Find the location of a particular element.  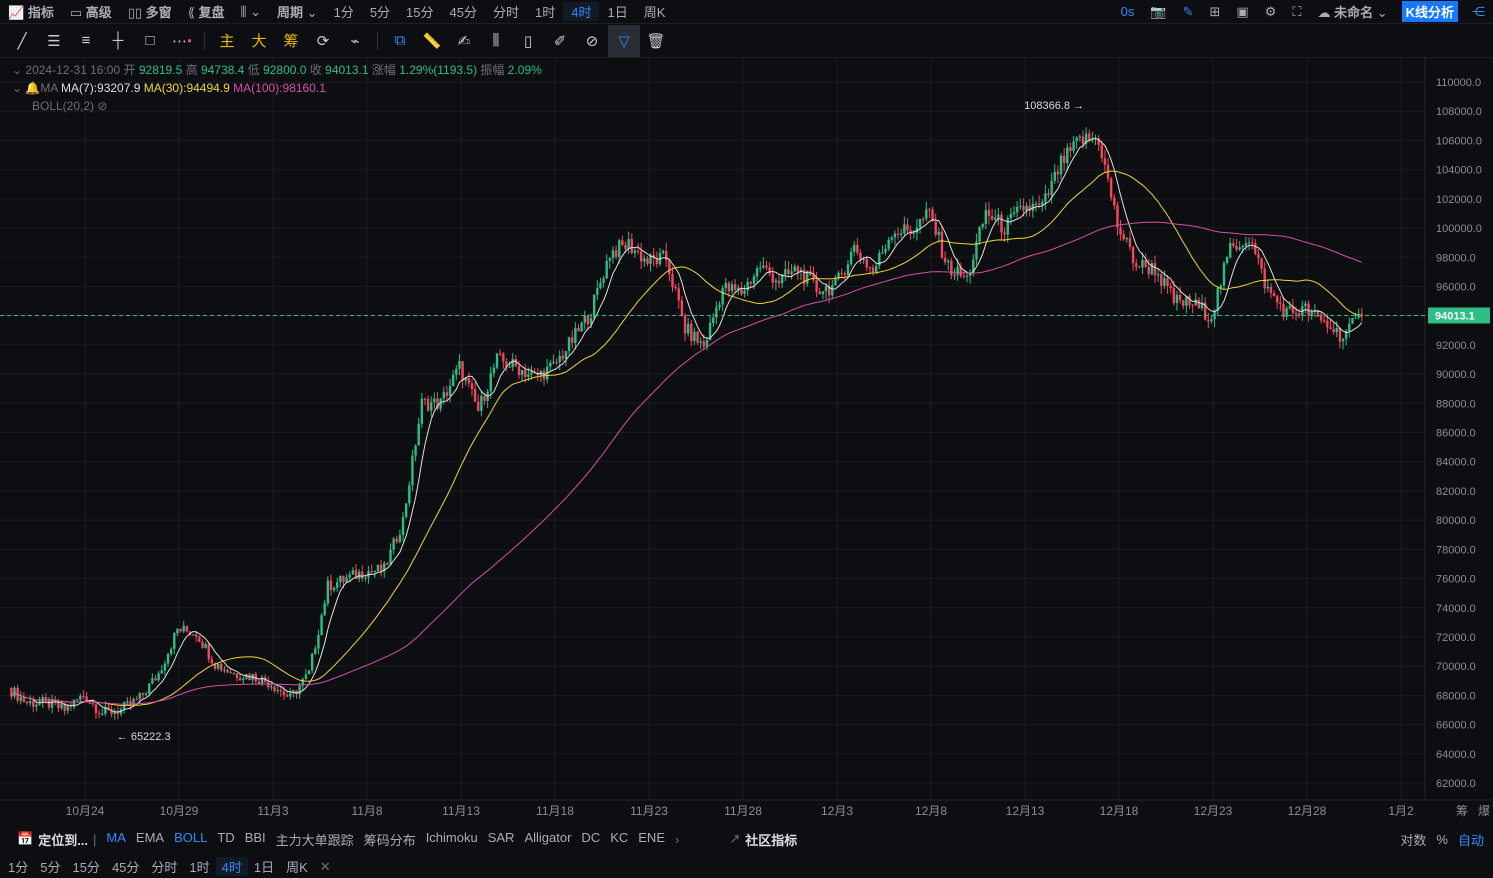

main-force-button: 主 is located at coordinates (227, 41).